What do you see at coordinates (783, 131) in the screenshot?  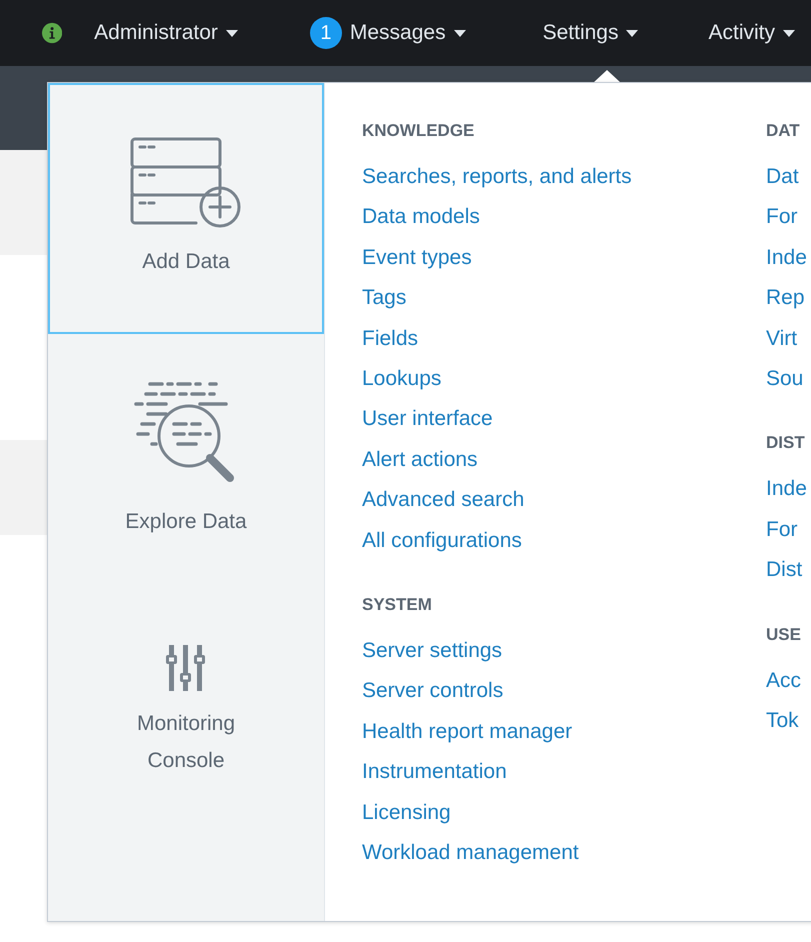 I see `section-heading: DAT` at bounding box center [783, 131].